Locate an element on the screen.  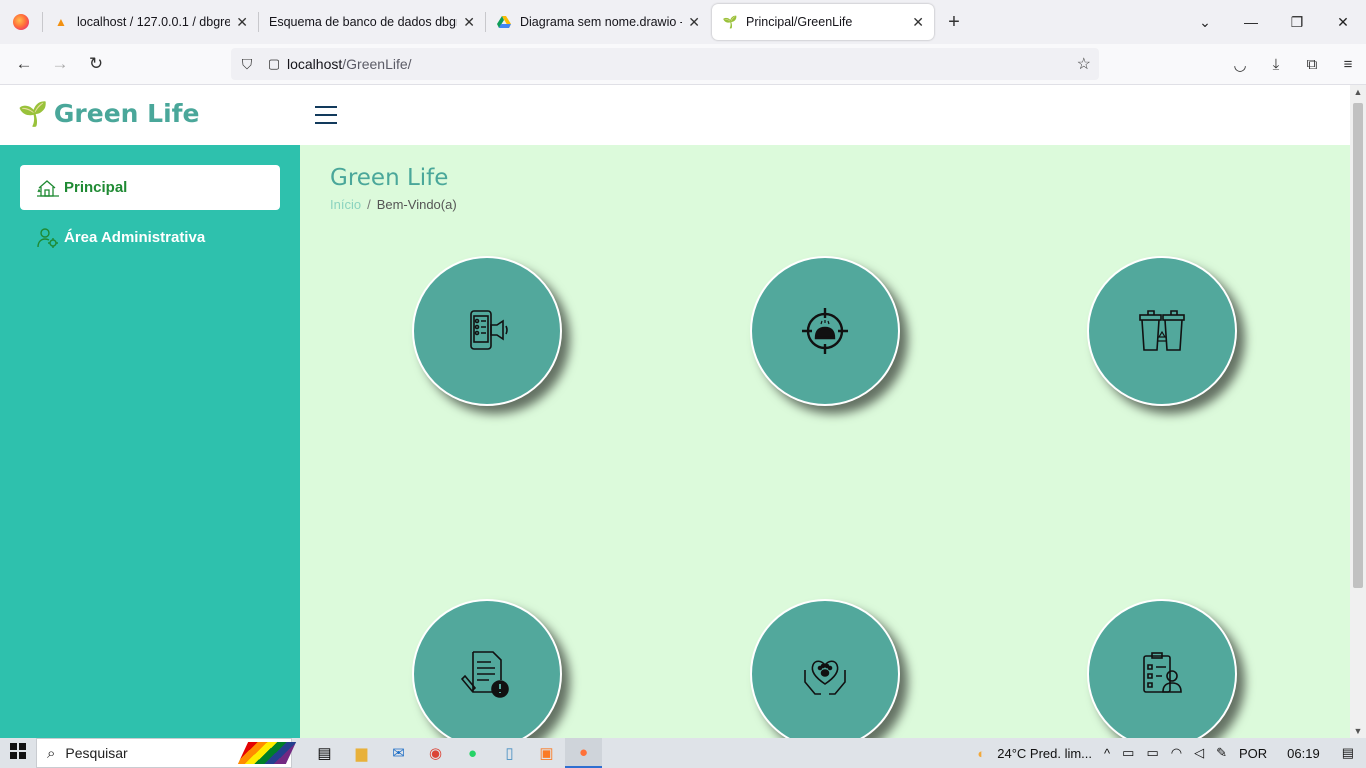
tile-pet-care is located at coordinates (825, 668).